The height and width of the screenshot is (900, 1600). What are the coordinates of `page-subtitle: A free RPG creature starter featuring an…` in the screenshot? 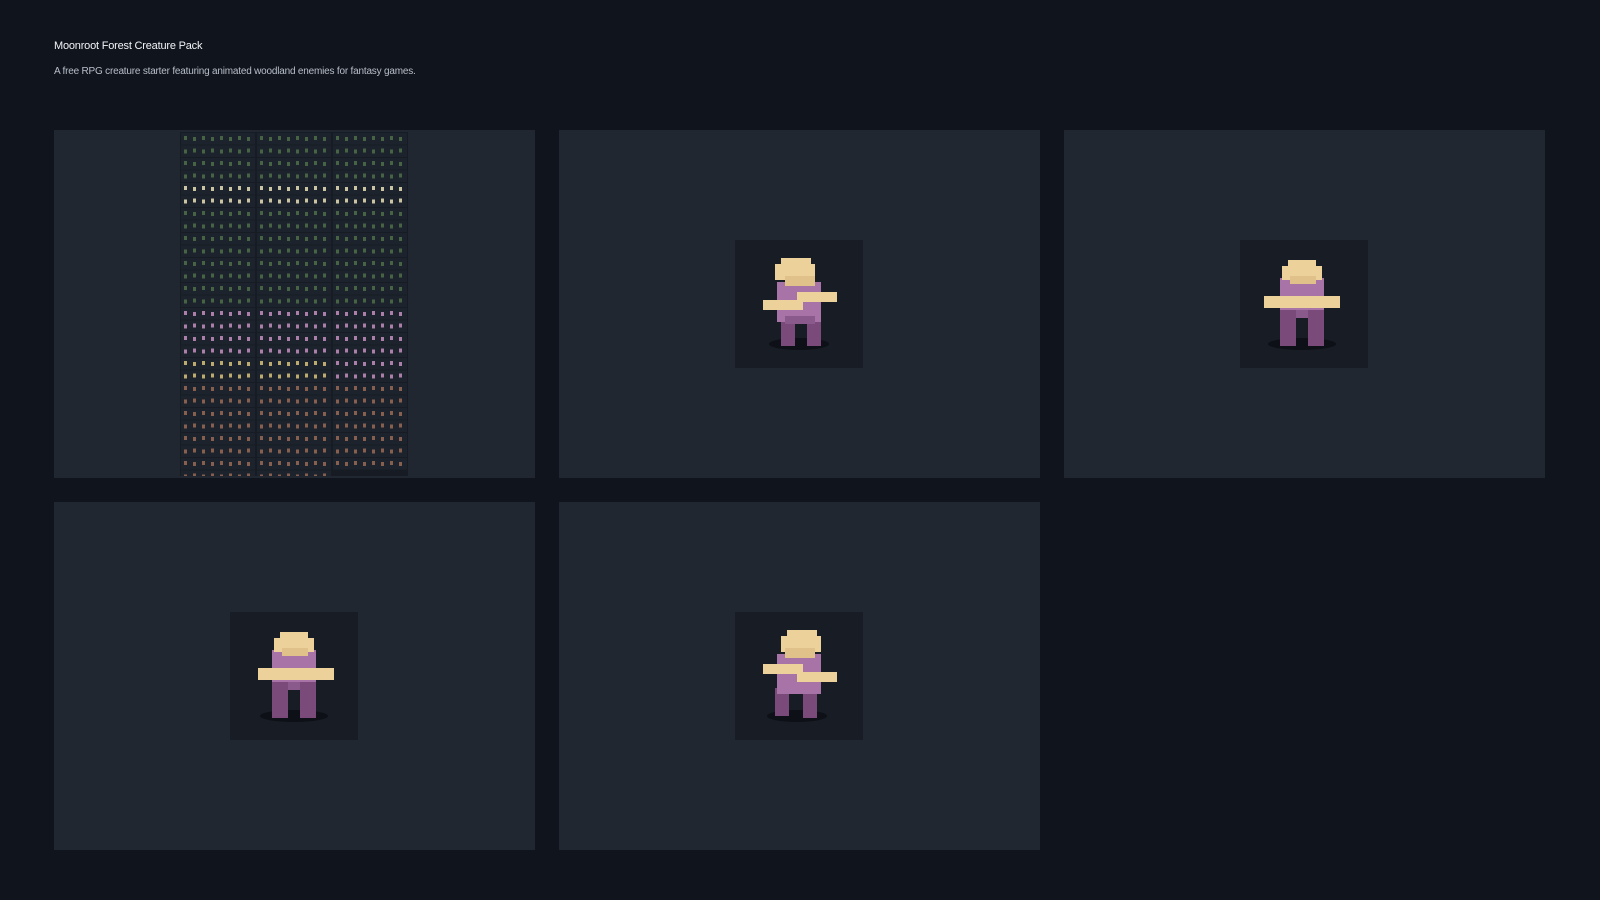 It's located at (235, 71).